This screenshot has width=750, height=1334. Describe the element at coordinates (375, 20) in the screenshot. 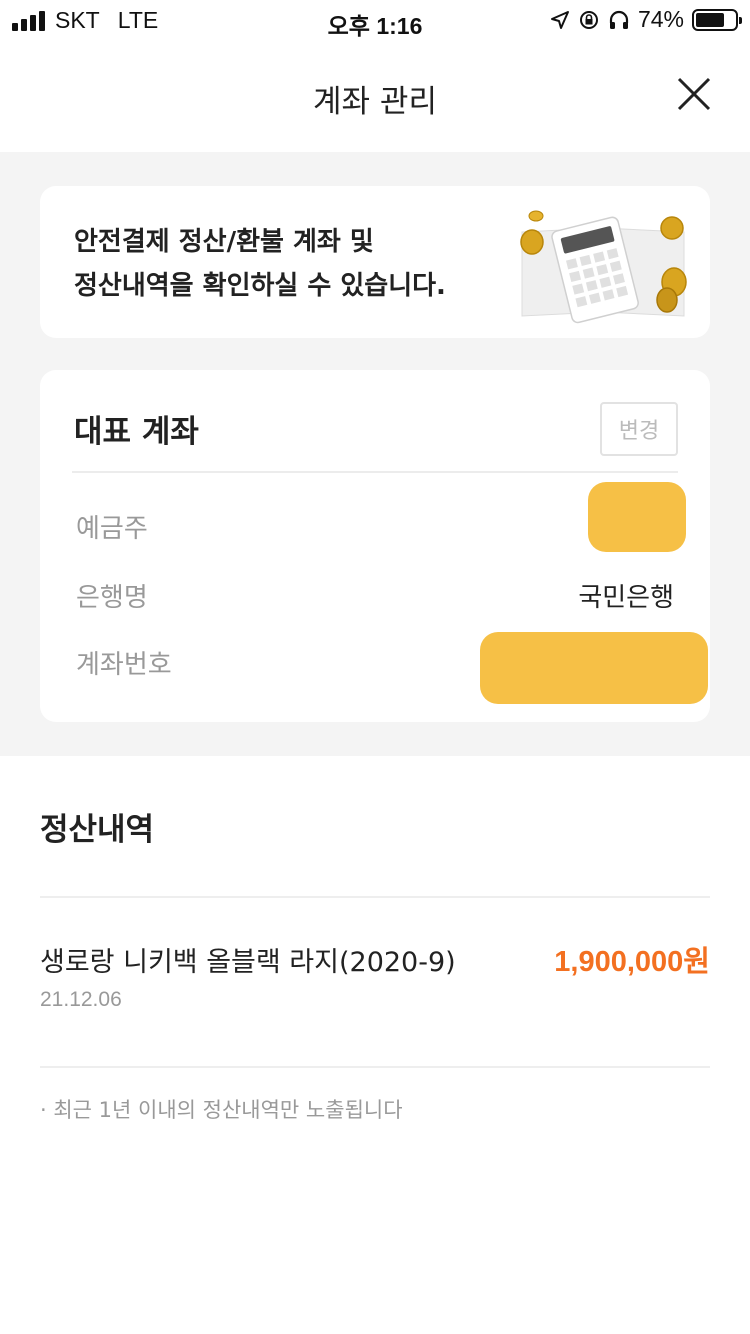

I see `status-bar: SKT LTE 오후 1:16 74%` at that location.